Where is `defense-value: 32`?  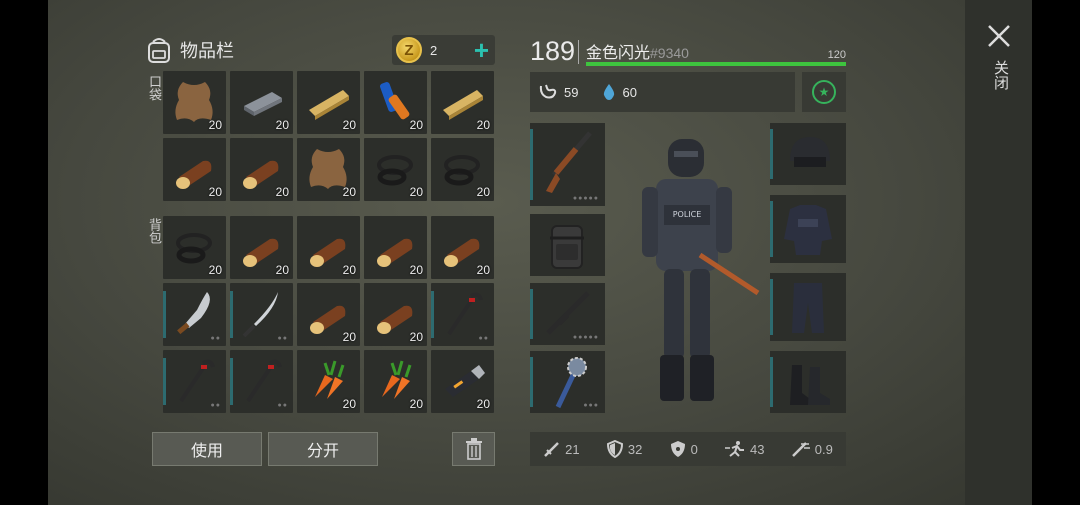
defense-value: 32 is located at coordinates (635, 449).